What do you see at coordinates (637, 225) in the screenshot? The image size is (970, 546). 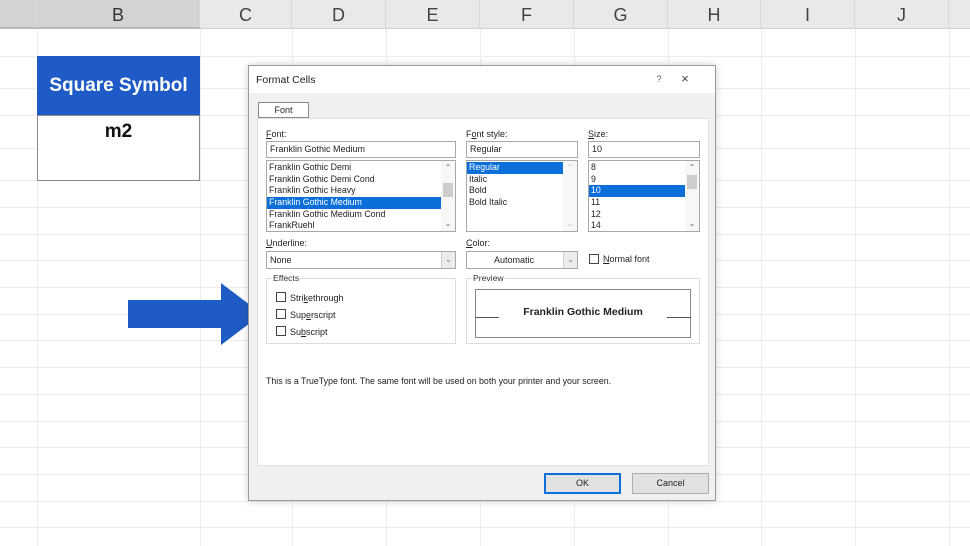 I see `size-list-item: 14` at bounding box center [637, 225].